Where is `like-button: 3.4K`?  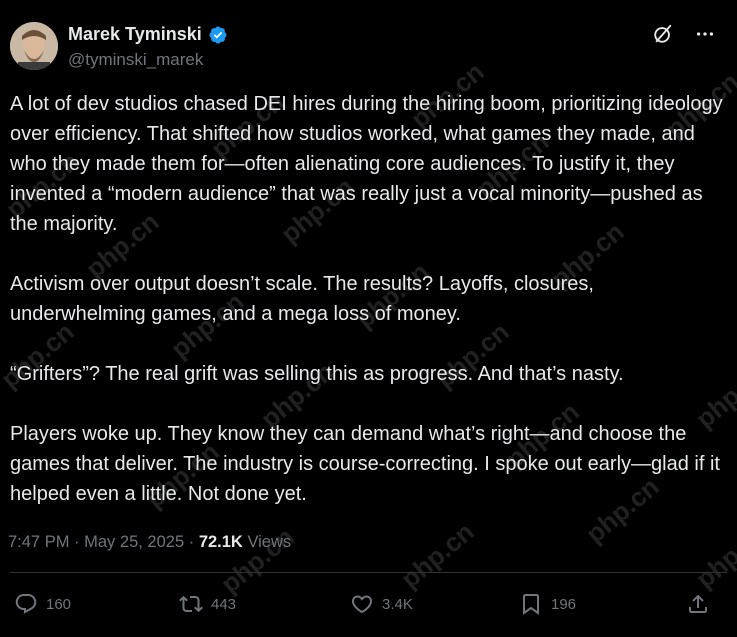
like-button: 3.4K is located at coordinates (381, 604).